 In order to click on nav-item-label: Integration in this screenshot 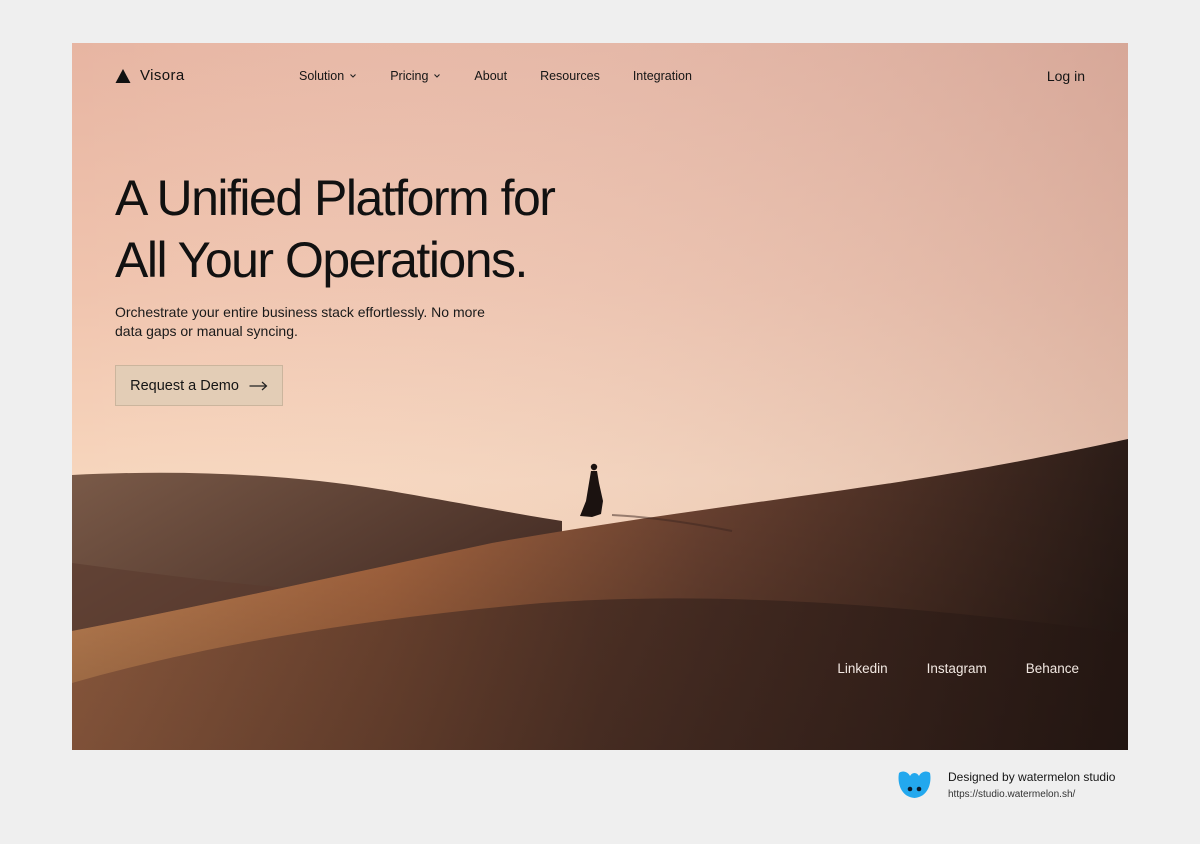, I will do `click(662, 76)`.